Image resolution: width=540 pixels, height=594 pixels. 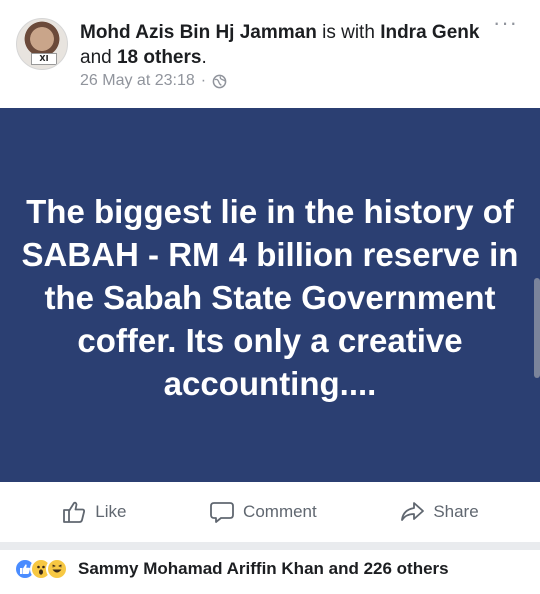 What do you see at coordinates (219, 81) in the screenshot?
I see `globe-icon` at bounding box center [219, 81].